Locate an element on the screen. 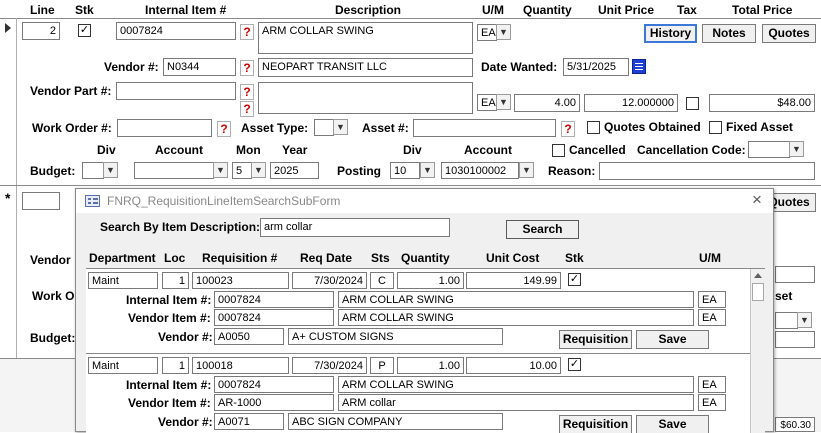  internal-item-field: 0007824 is located at coordinates (176, 31).